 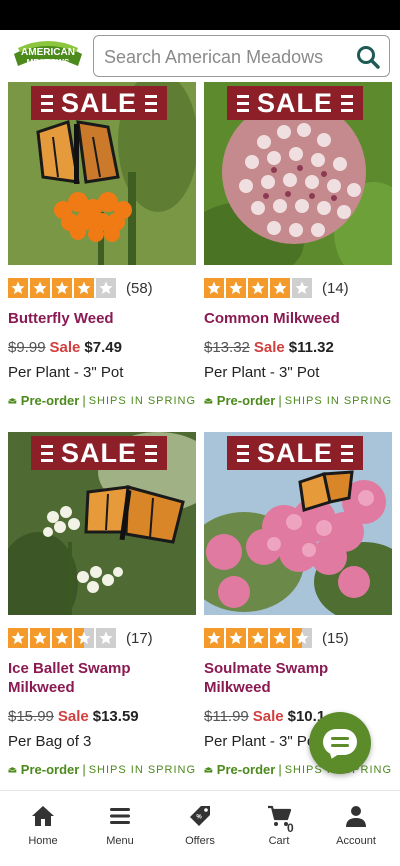 I want to click on cart-count-badge: 0, so click(x=290, y=828).